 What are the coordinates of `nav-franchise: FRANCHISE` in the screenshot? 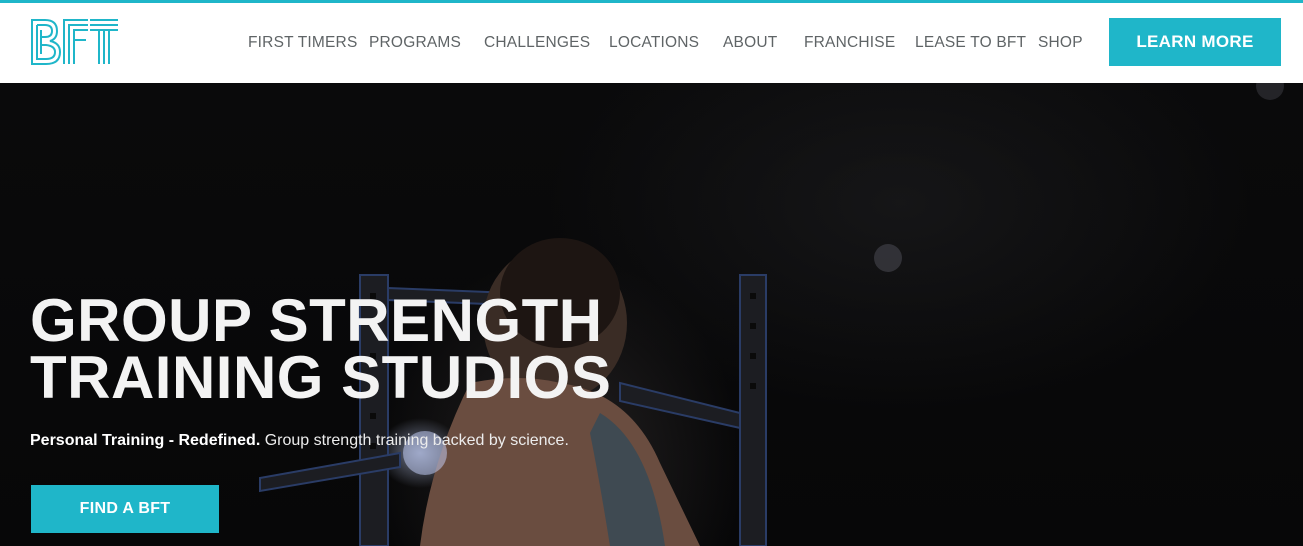 It's located at (849, 43).